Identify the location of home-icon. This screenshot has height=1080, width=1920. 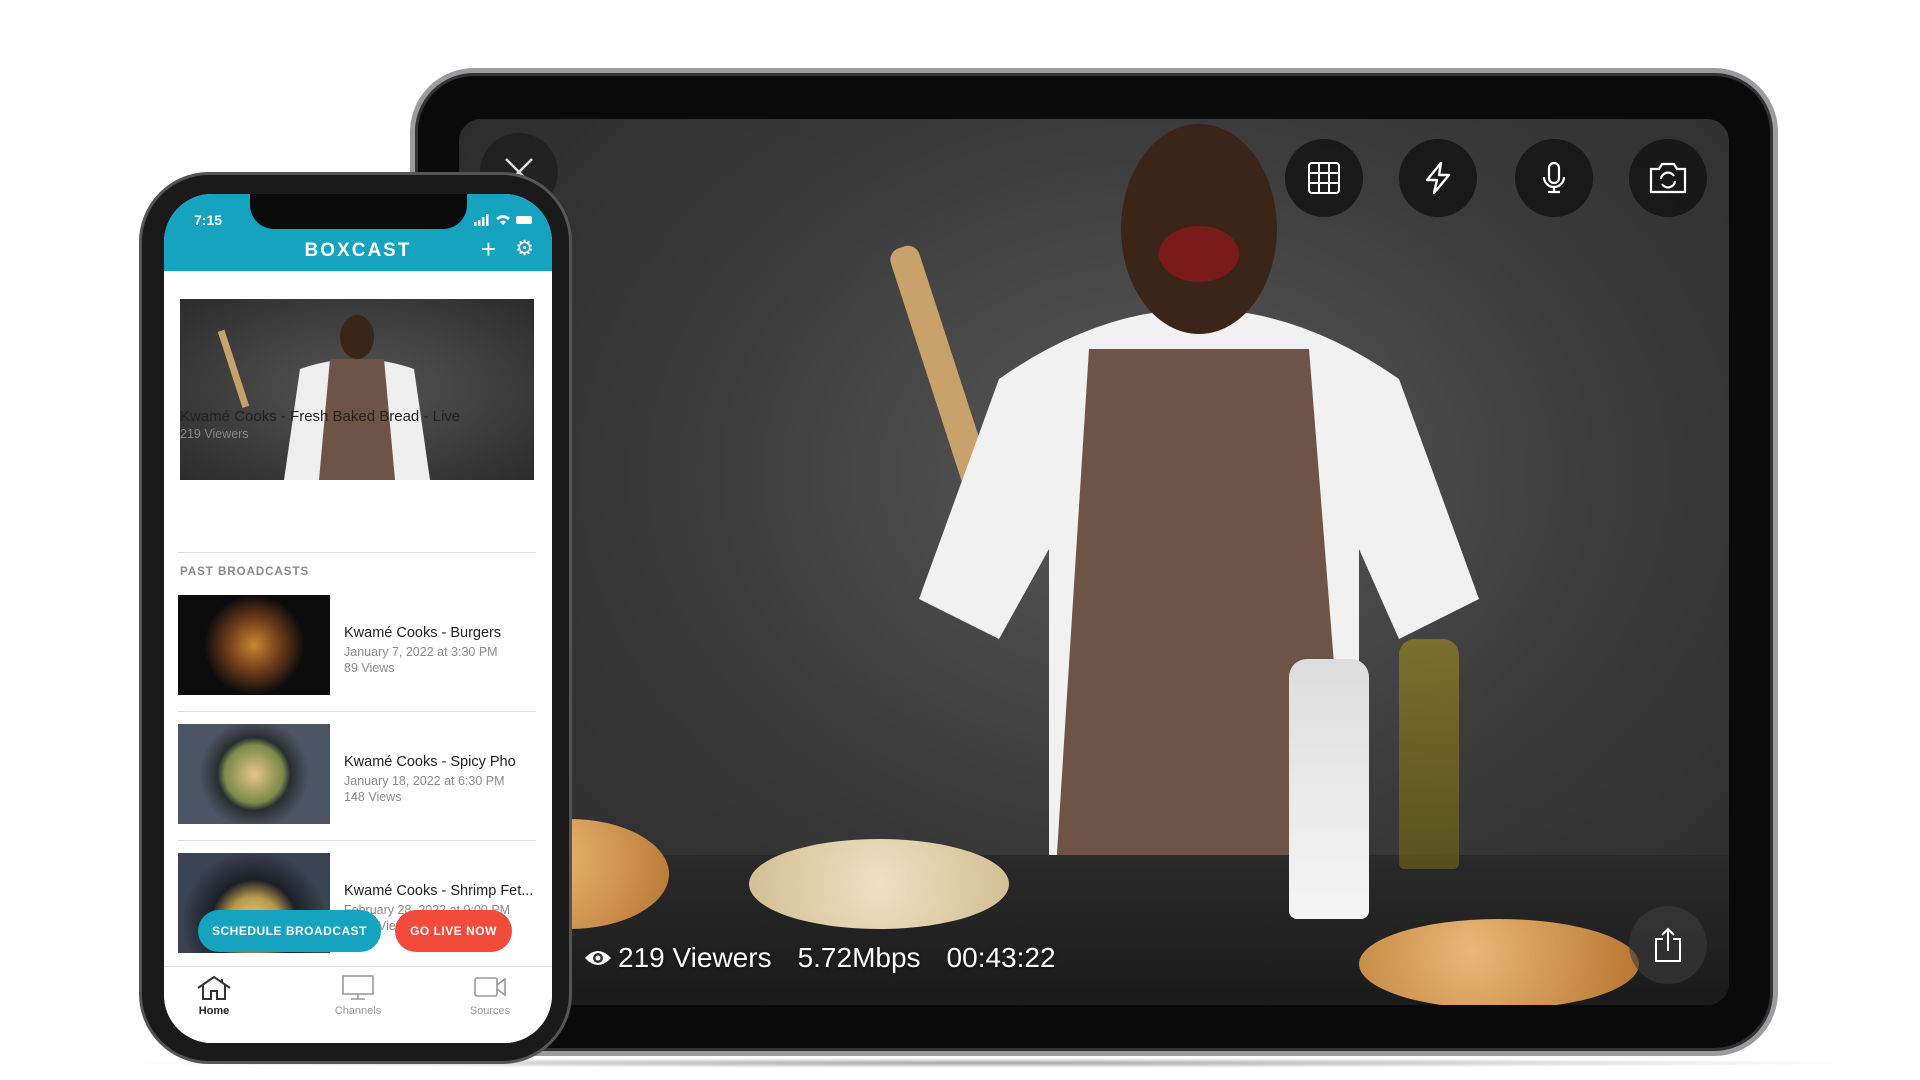
(214, 987).